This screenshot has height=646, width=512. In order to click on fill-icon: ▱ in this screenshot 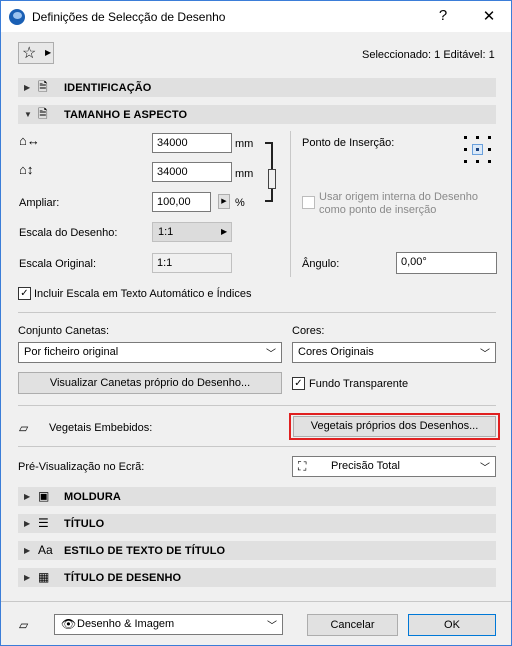, I will do `click(24, 428)`.